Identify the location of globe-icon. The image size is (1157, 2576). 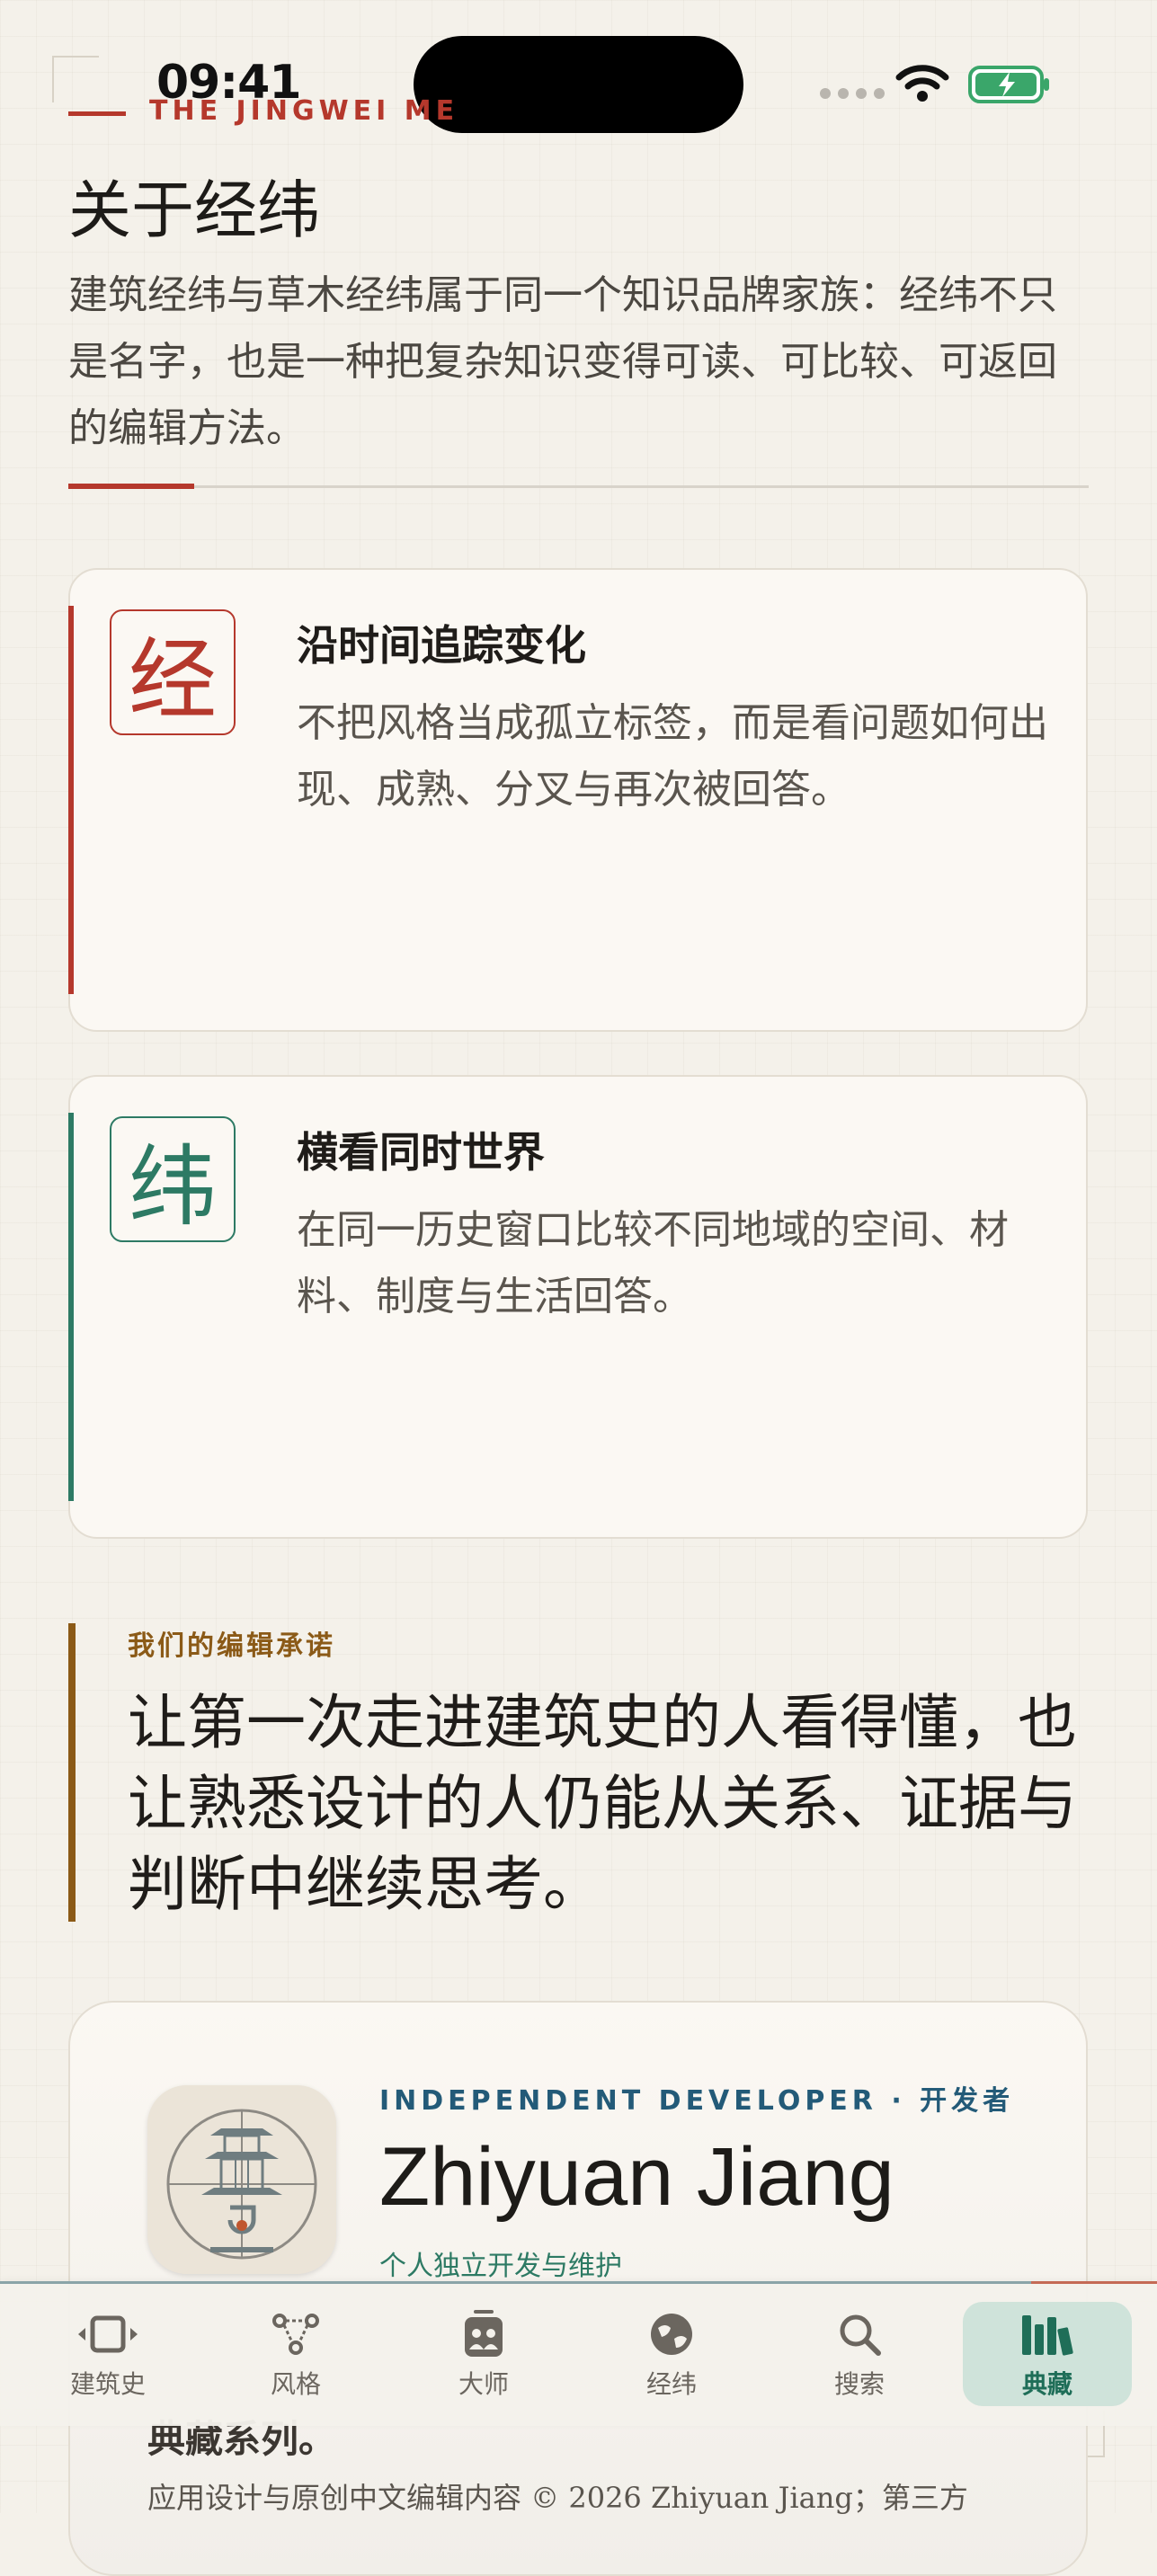
(672, 2334).